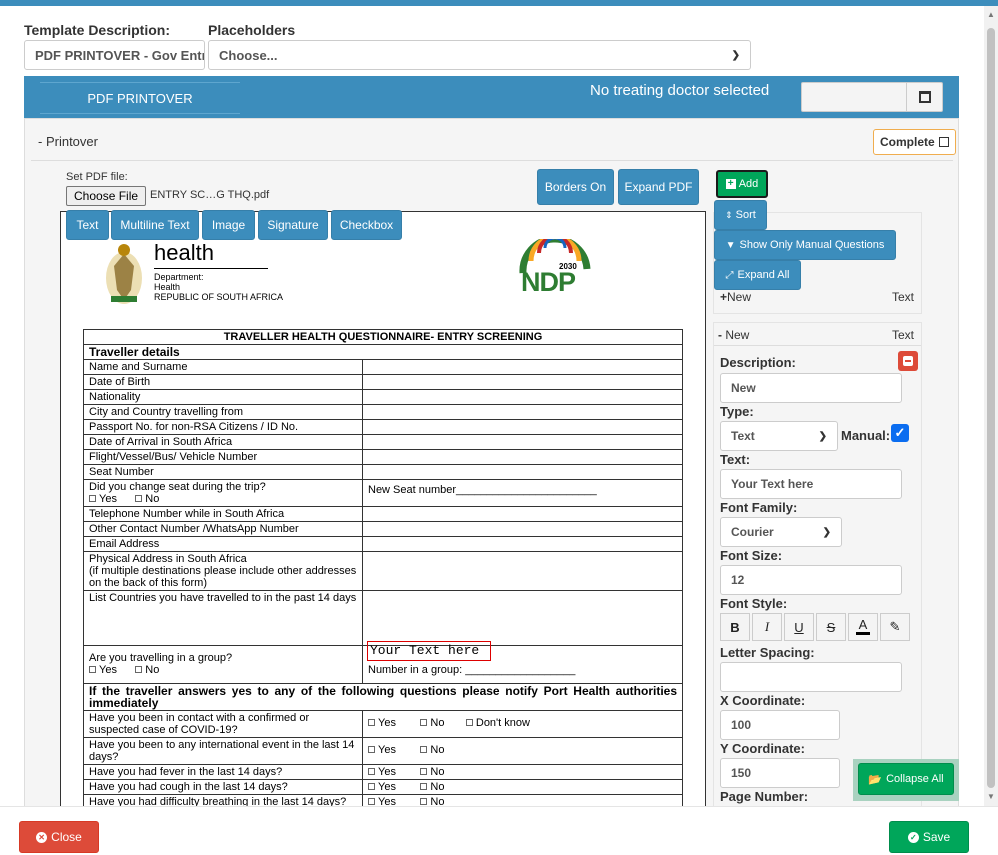 Image resolution: width=998 pixels, height=855 pixels. I want to click on calendar-icon, so click(924, 97).